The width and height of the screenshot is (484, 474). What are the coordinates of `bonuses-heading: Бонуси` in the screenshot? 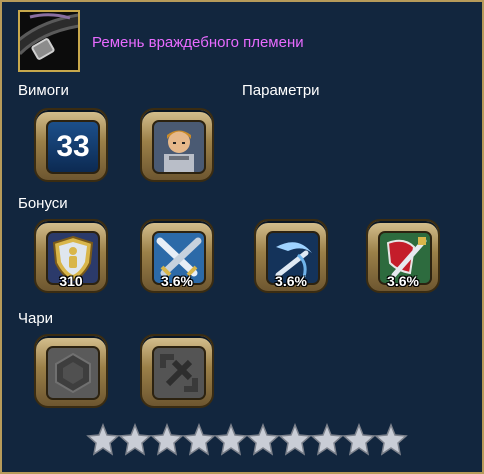 It's located at (43, 203).